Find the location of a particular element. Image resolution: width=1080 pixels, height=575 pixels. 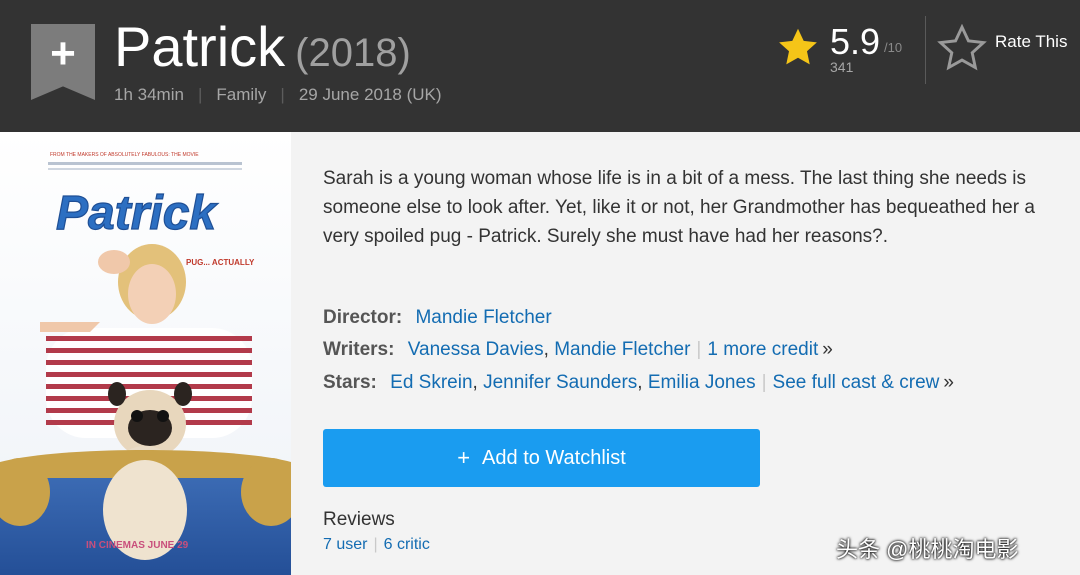

writer-link: Vanessa Davies is located at coordinates (476, 349).